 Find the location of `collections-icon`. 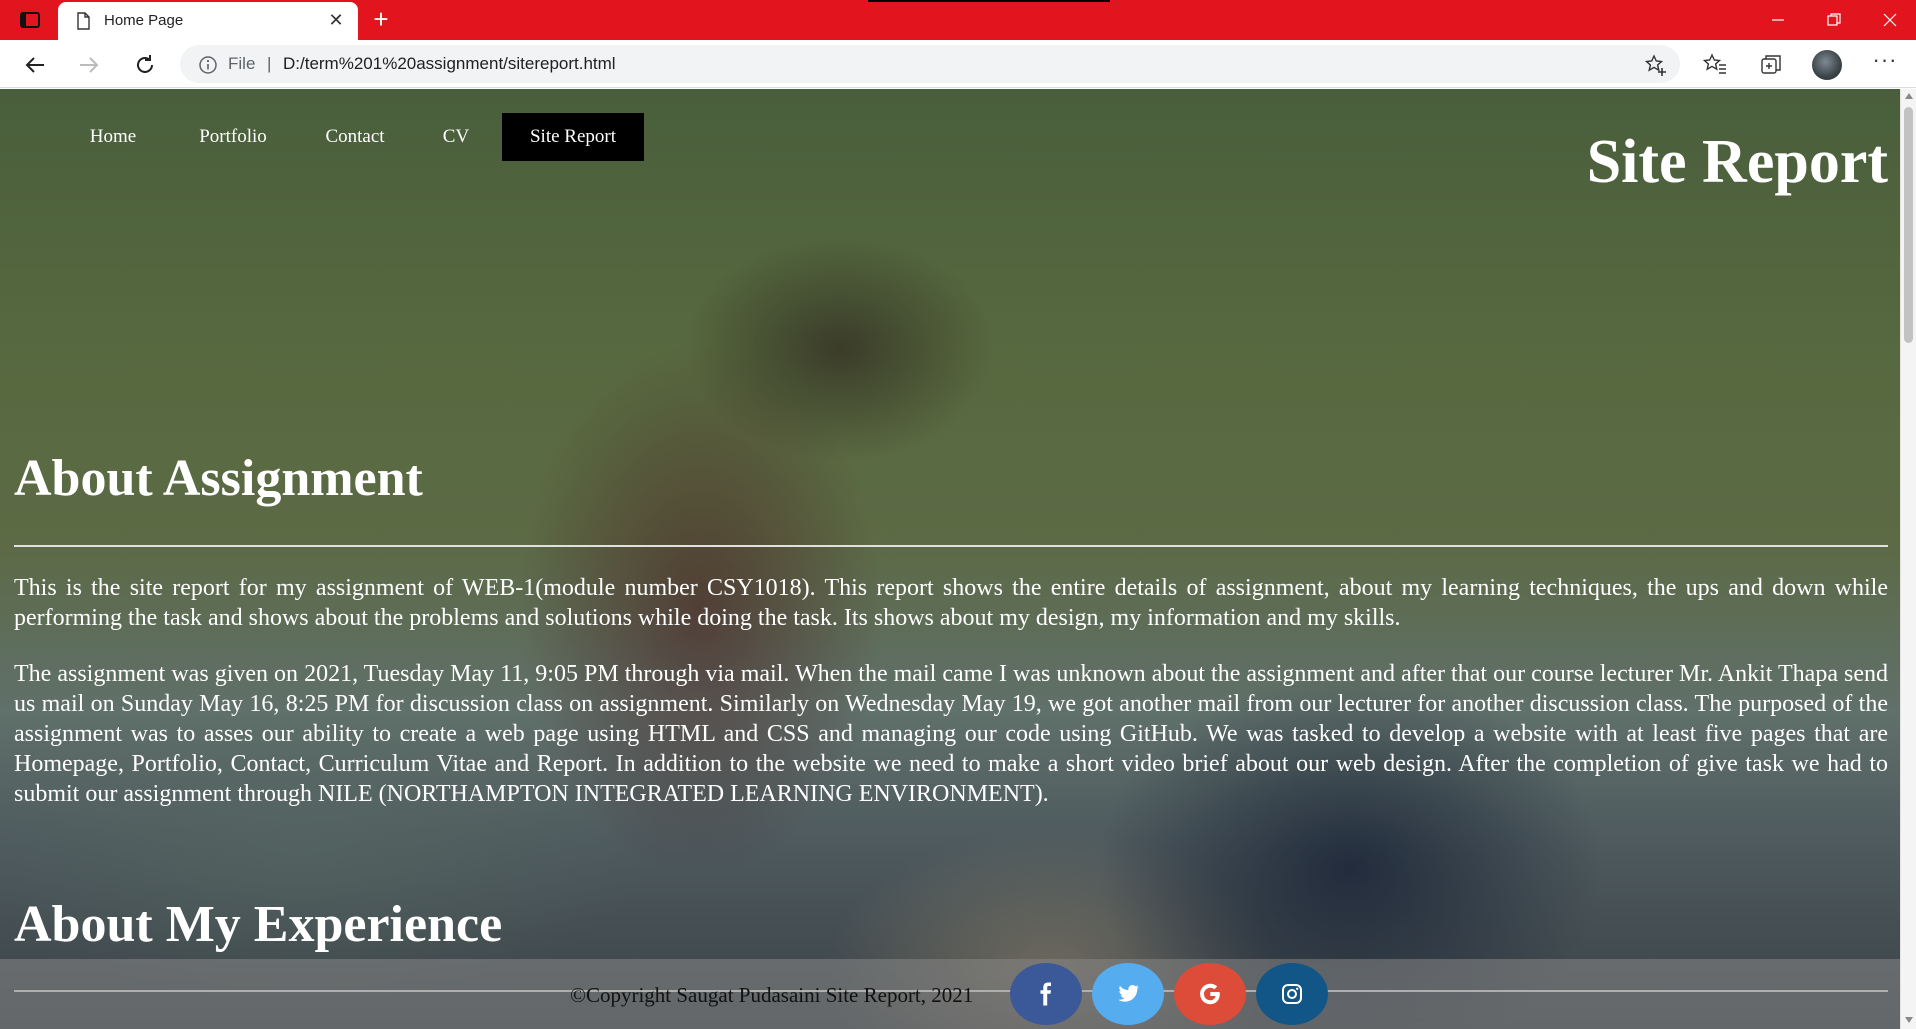

collections-icon is located at coordinates (1771, 65).